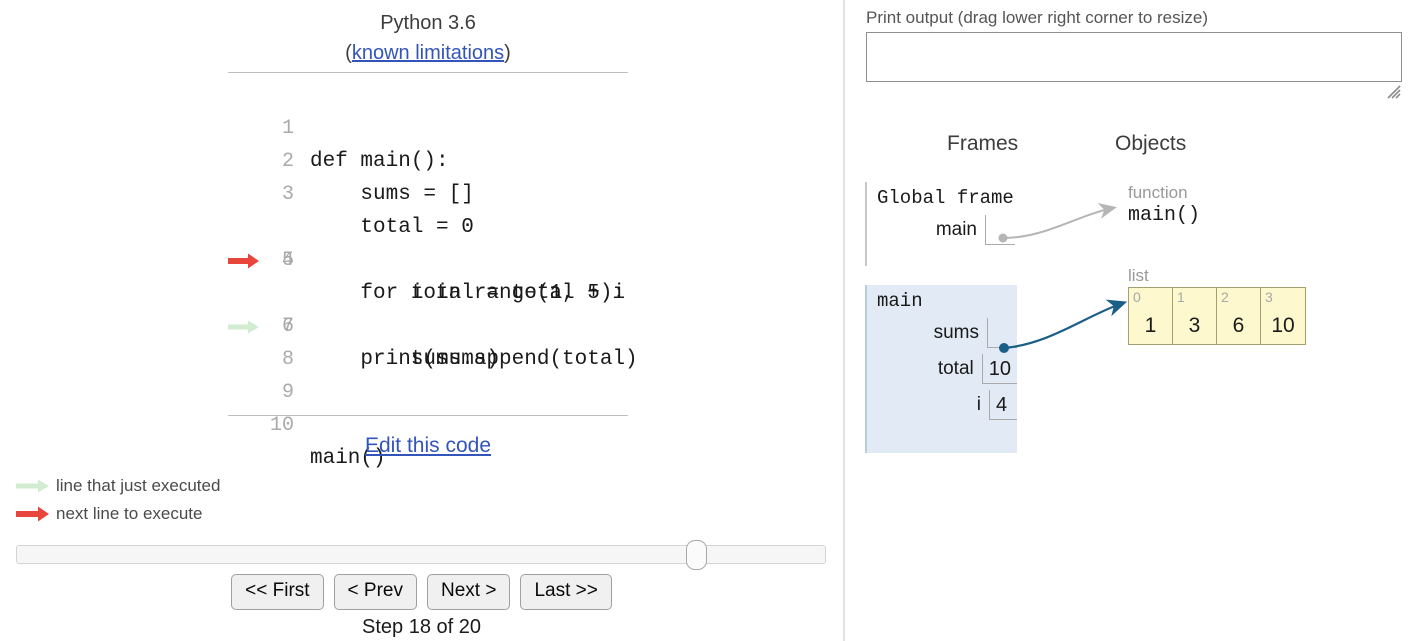 Image resolution: width=1412 pixels, height=641 pixels. What do you see at coordinates (1238, 325) in the screenshot?
I see `list-value: 6` at bounding box center [1238, 325].